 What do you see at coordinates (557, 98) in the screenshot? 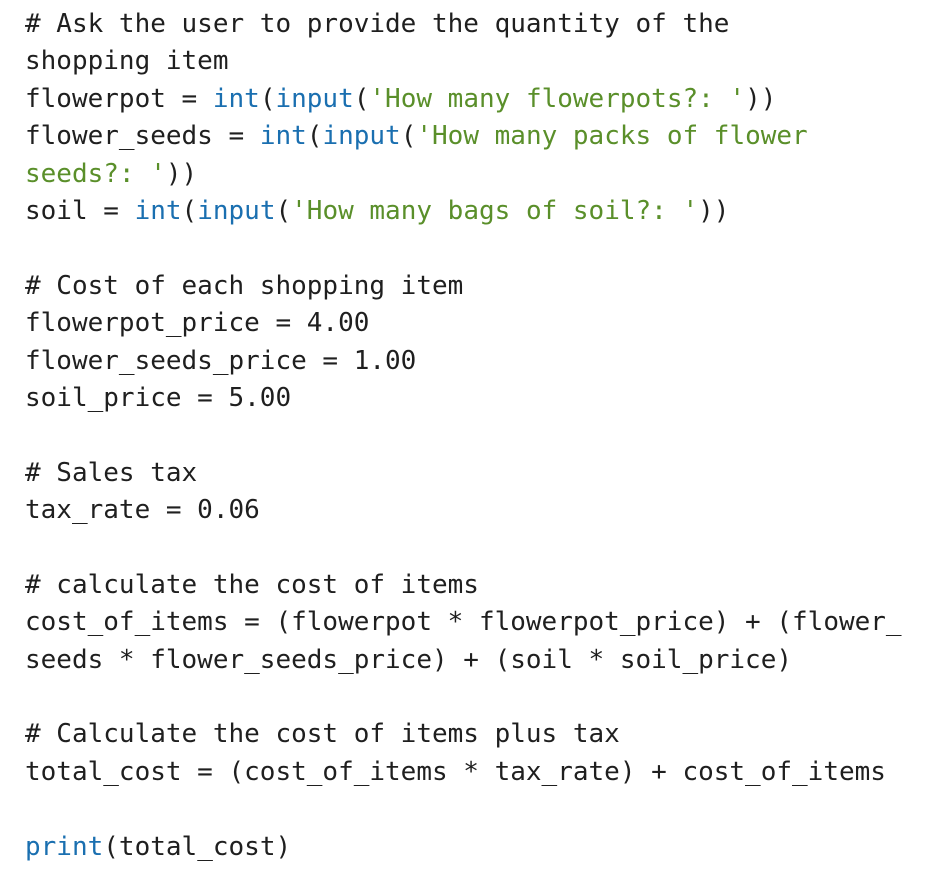
I see `code-token-string: 'How many flowerpots?: '` at bounding box center [557, 98].